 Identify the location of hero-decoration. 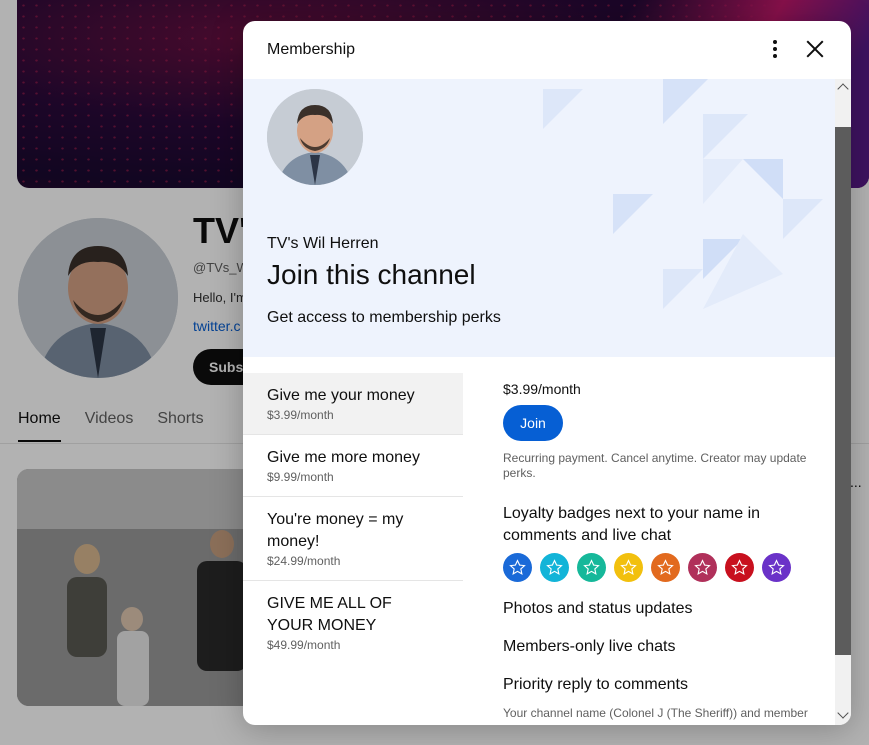
(683, 194).